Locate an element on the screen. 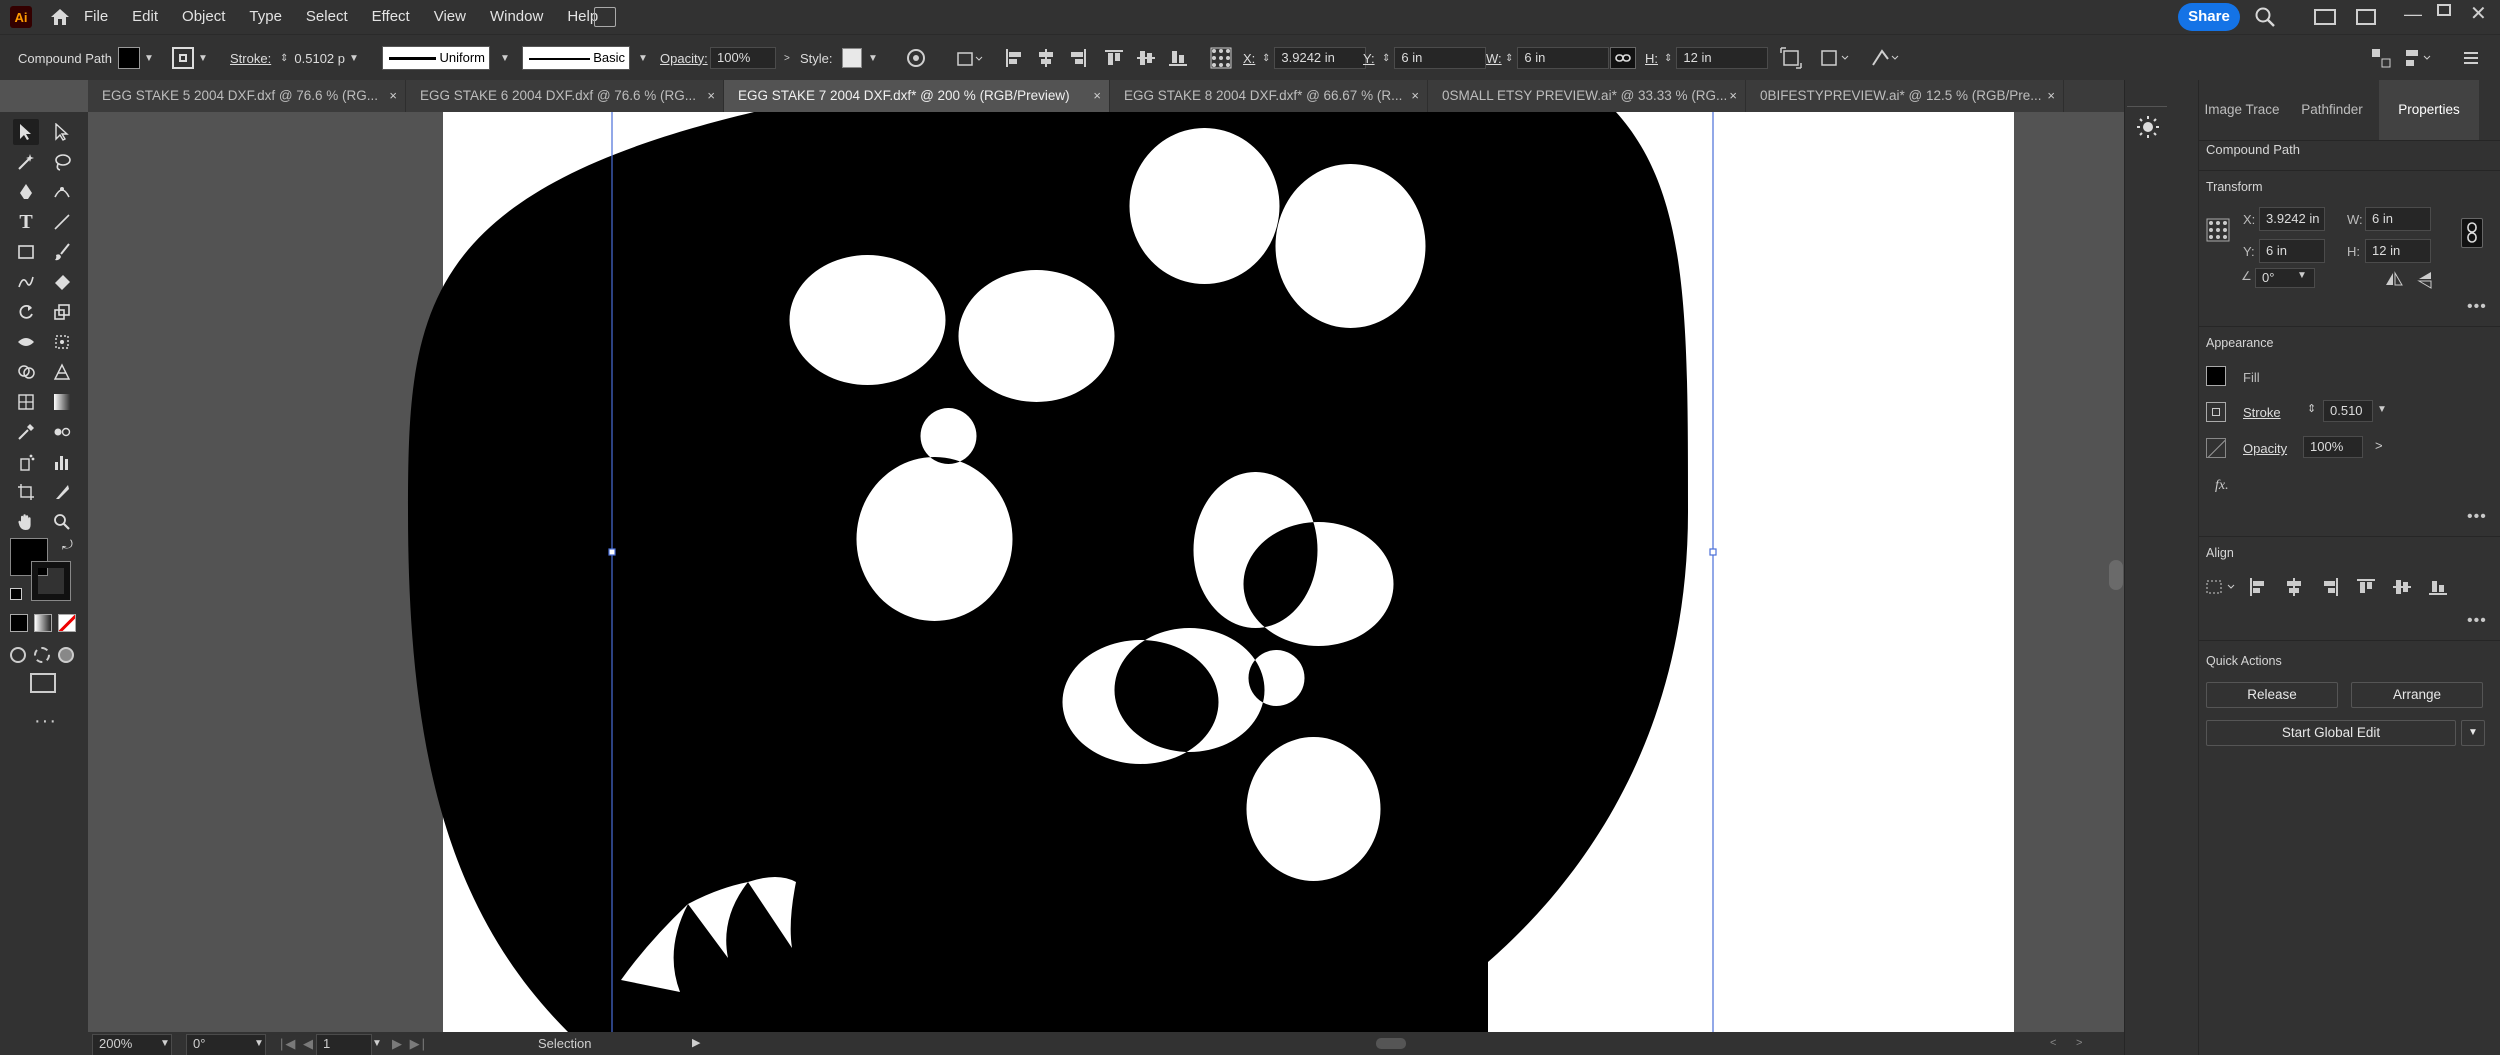 This screenshot has width=2500, height=1055. blend-tool-icon is located at coordinates (62, 432).